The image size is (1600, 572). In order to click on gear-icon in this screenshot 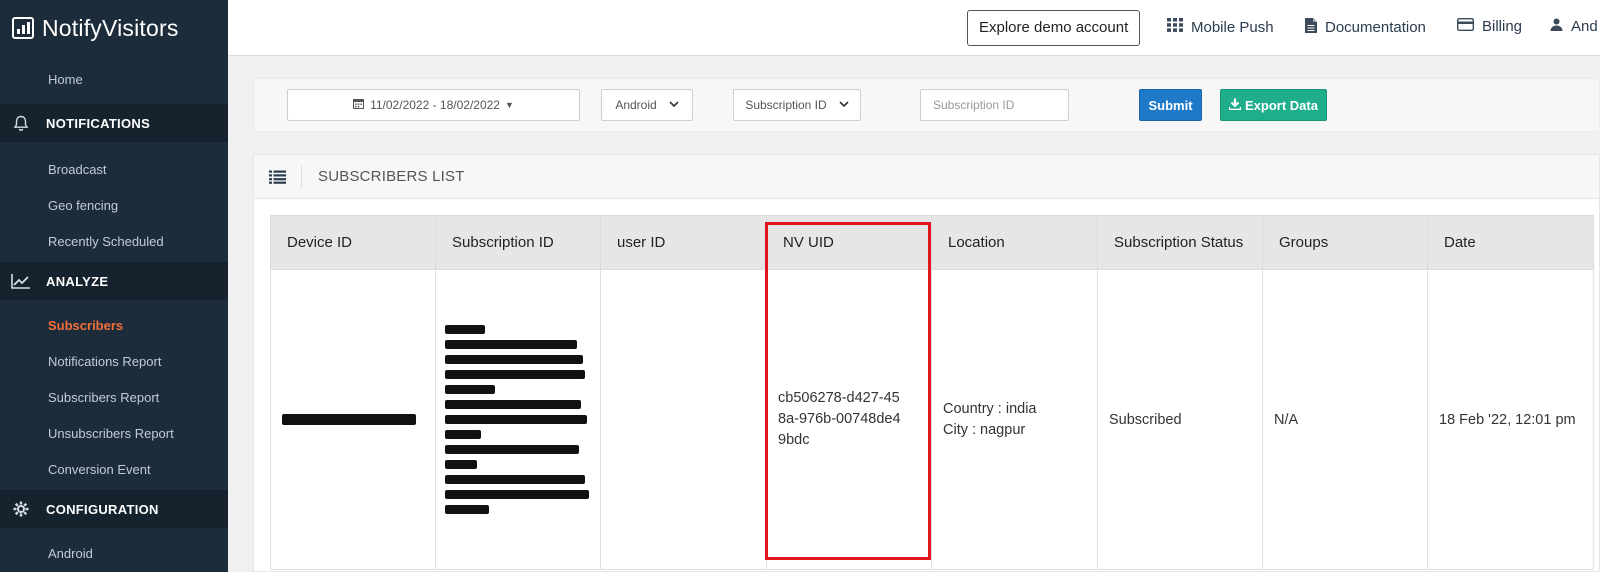, I will do `click(21, 509)`.